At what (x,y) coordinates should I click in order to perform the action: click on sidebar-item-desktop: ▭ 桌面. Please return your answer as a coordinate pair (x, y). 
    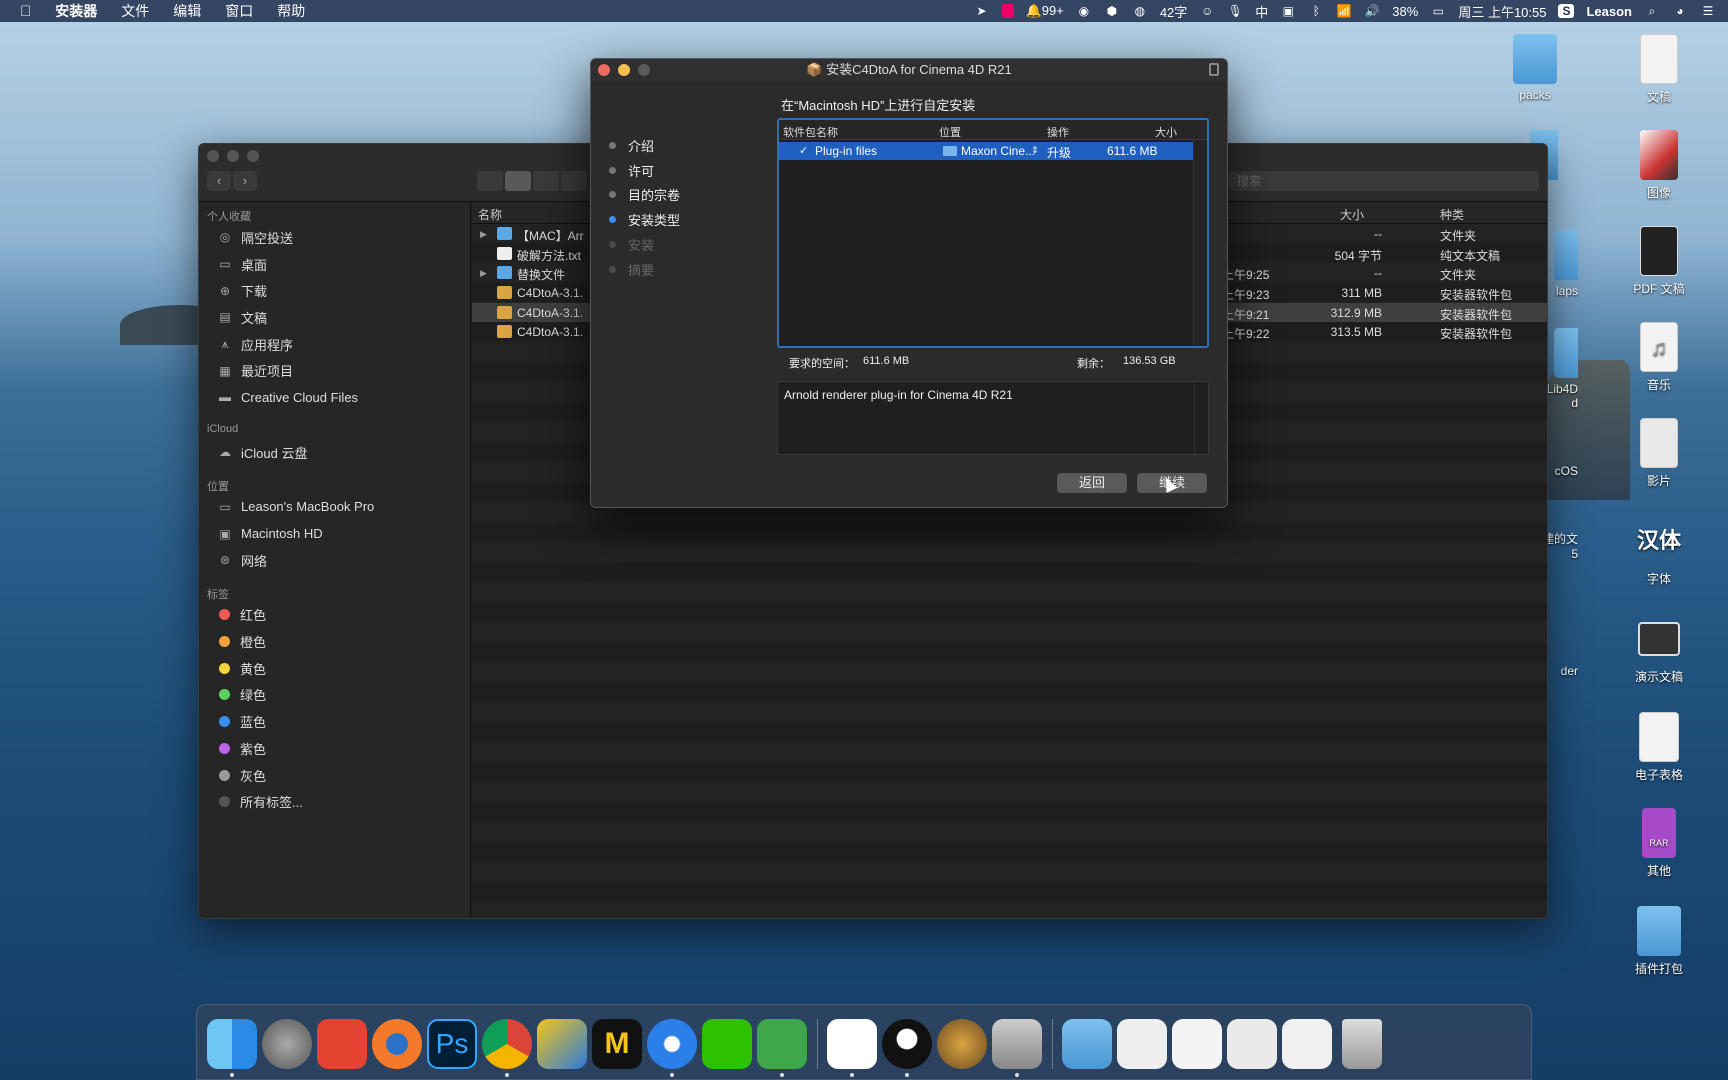
    Looking at the image, I should click on (334, 264).